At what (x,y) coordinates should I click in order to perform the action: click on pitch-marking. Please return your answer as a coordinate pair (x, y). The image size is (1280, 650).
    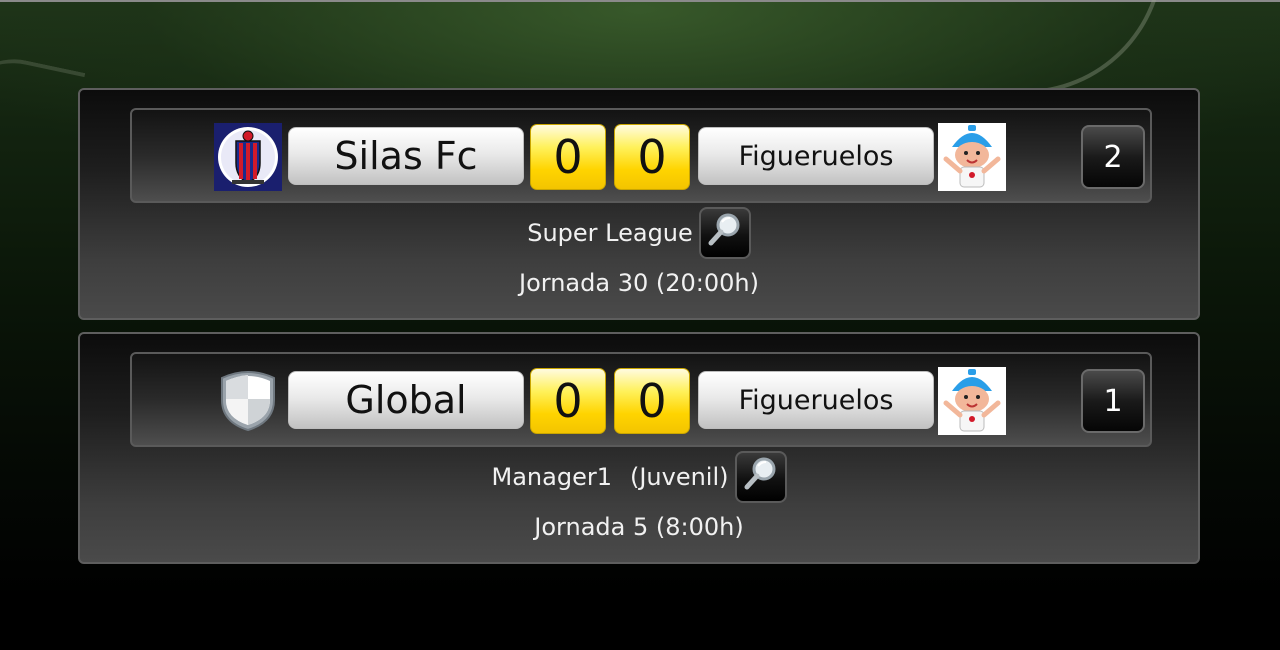
    Looking at the image, I should click on (1032, 47).